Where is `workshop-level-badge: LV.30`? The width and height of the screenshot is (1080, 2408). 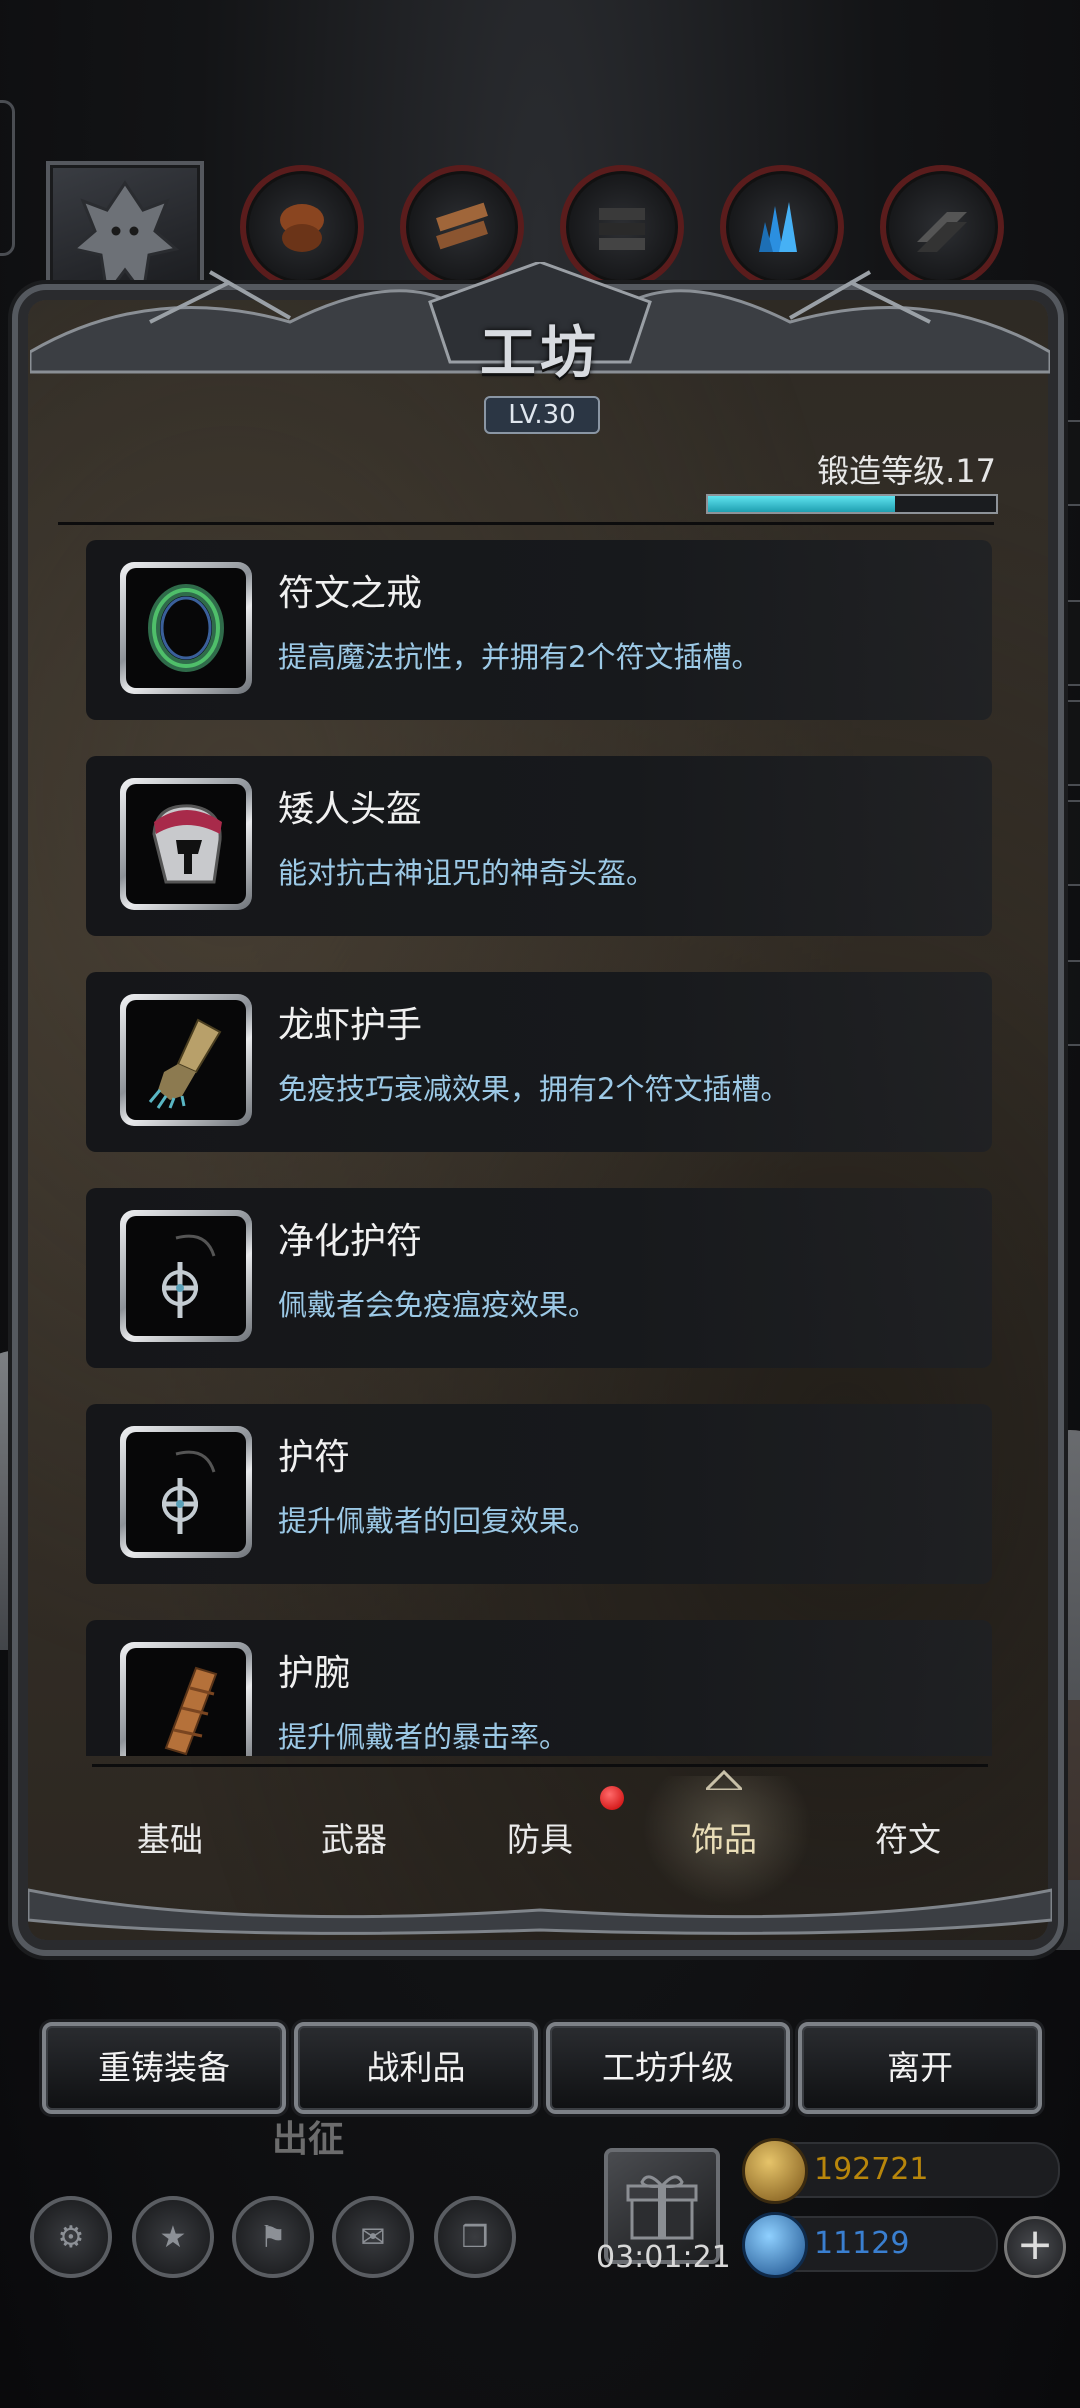 workshop-level-badge: LV.30 is located at coordinates (542, 415).